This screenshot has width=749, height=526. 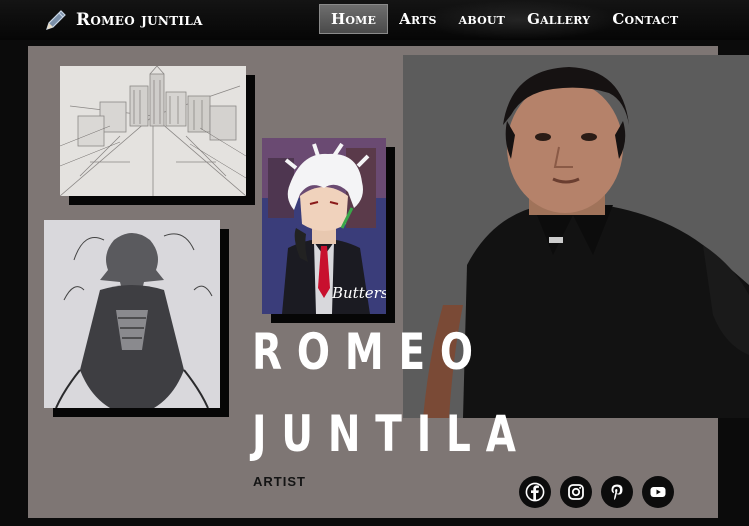 I want to click on youtube-button, so click(x=658, y=492).